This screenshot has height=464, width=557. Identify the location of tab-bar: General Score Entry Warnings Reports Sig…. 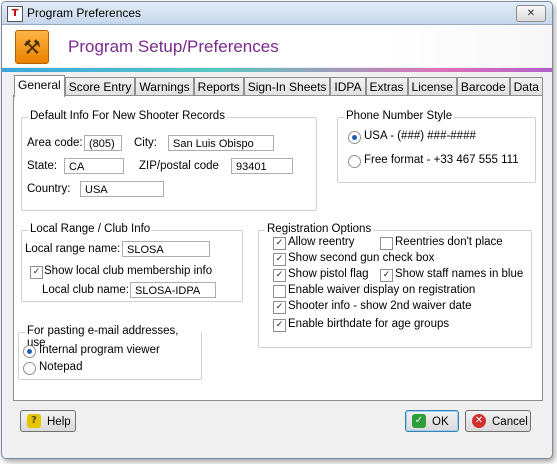
(278, 86).